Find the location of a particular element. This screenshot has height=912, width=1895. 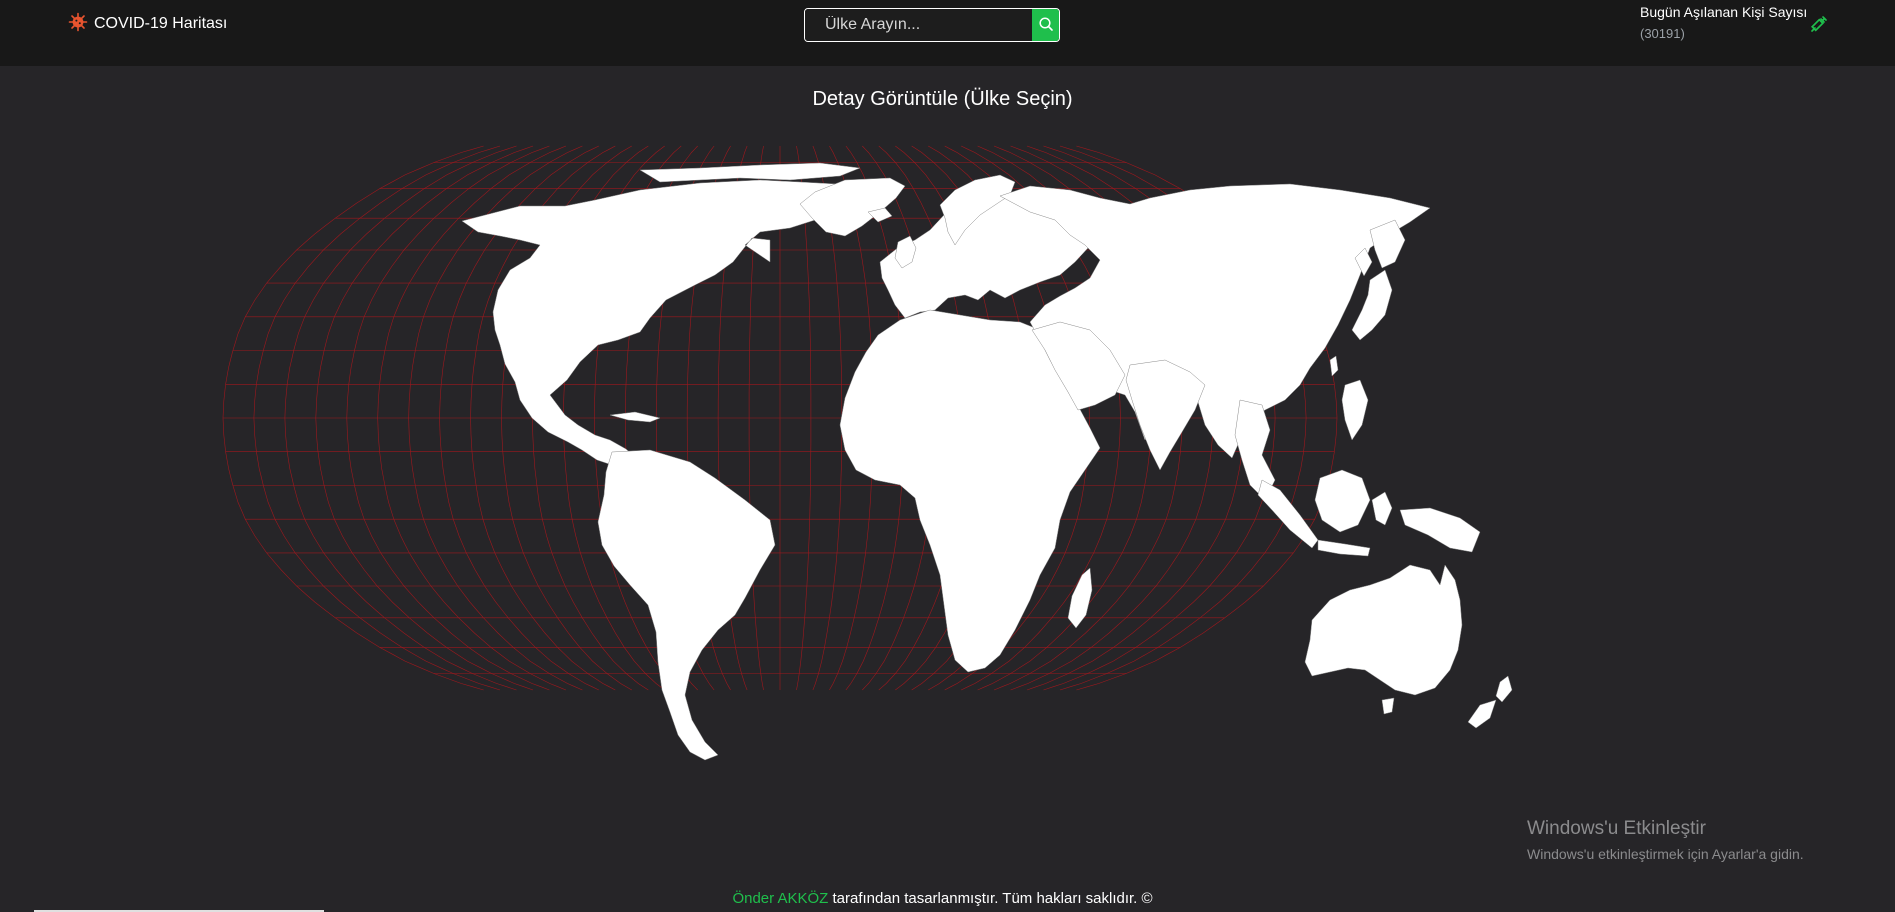

country-caribbean-cuba is located at coordinates (635, 417).